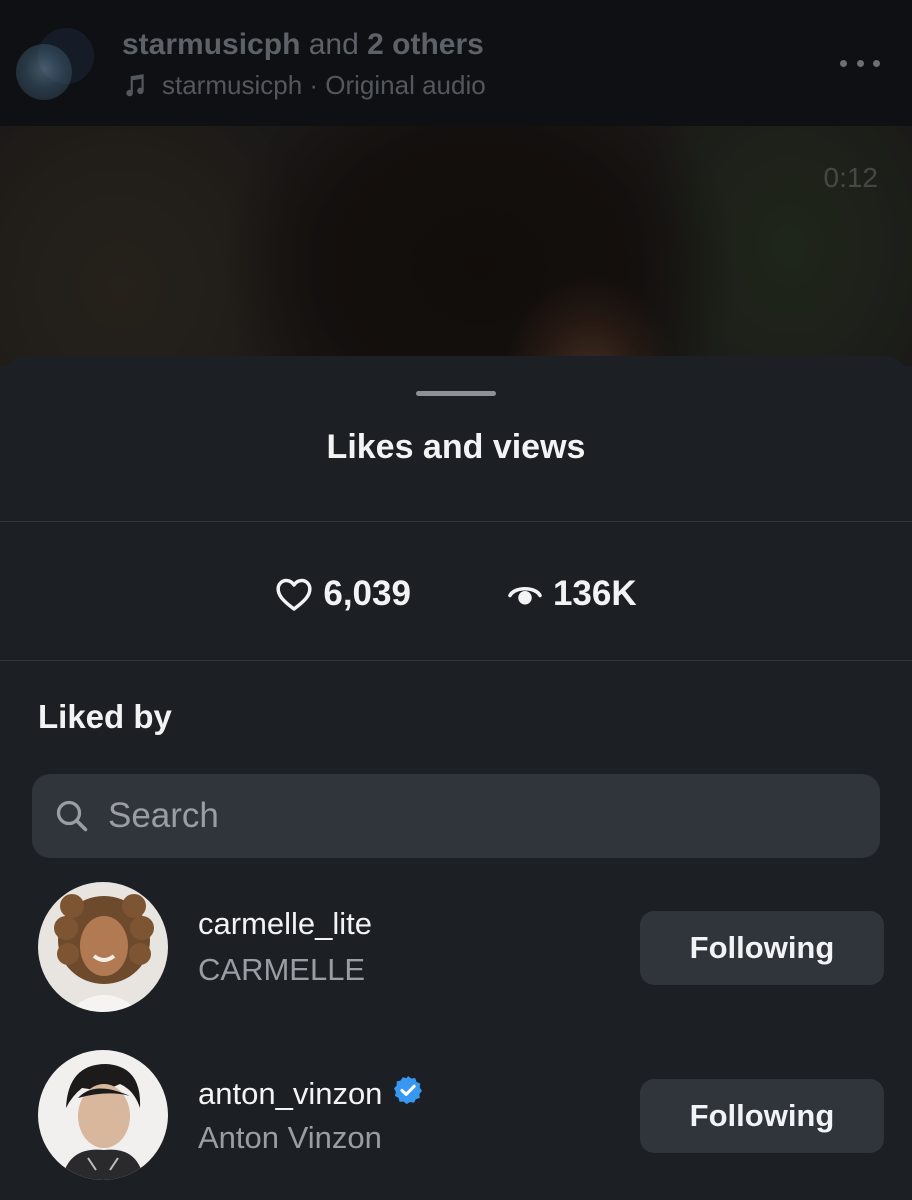 The image size is (912, 1200). What do you see at coordinates (294, 594) in the screenshot?
I see `heart-icon` at bounding box center [294, 594].